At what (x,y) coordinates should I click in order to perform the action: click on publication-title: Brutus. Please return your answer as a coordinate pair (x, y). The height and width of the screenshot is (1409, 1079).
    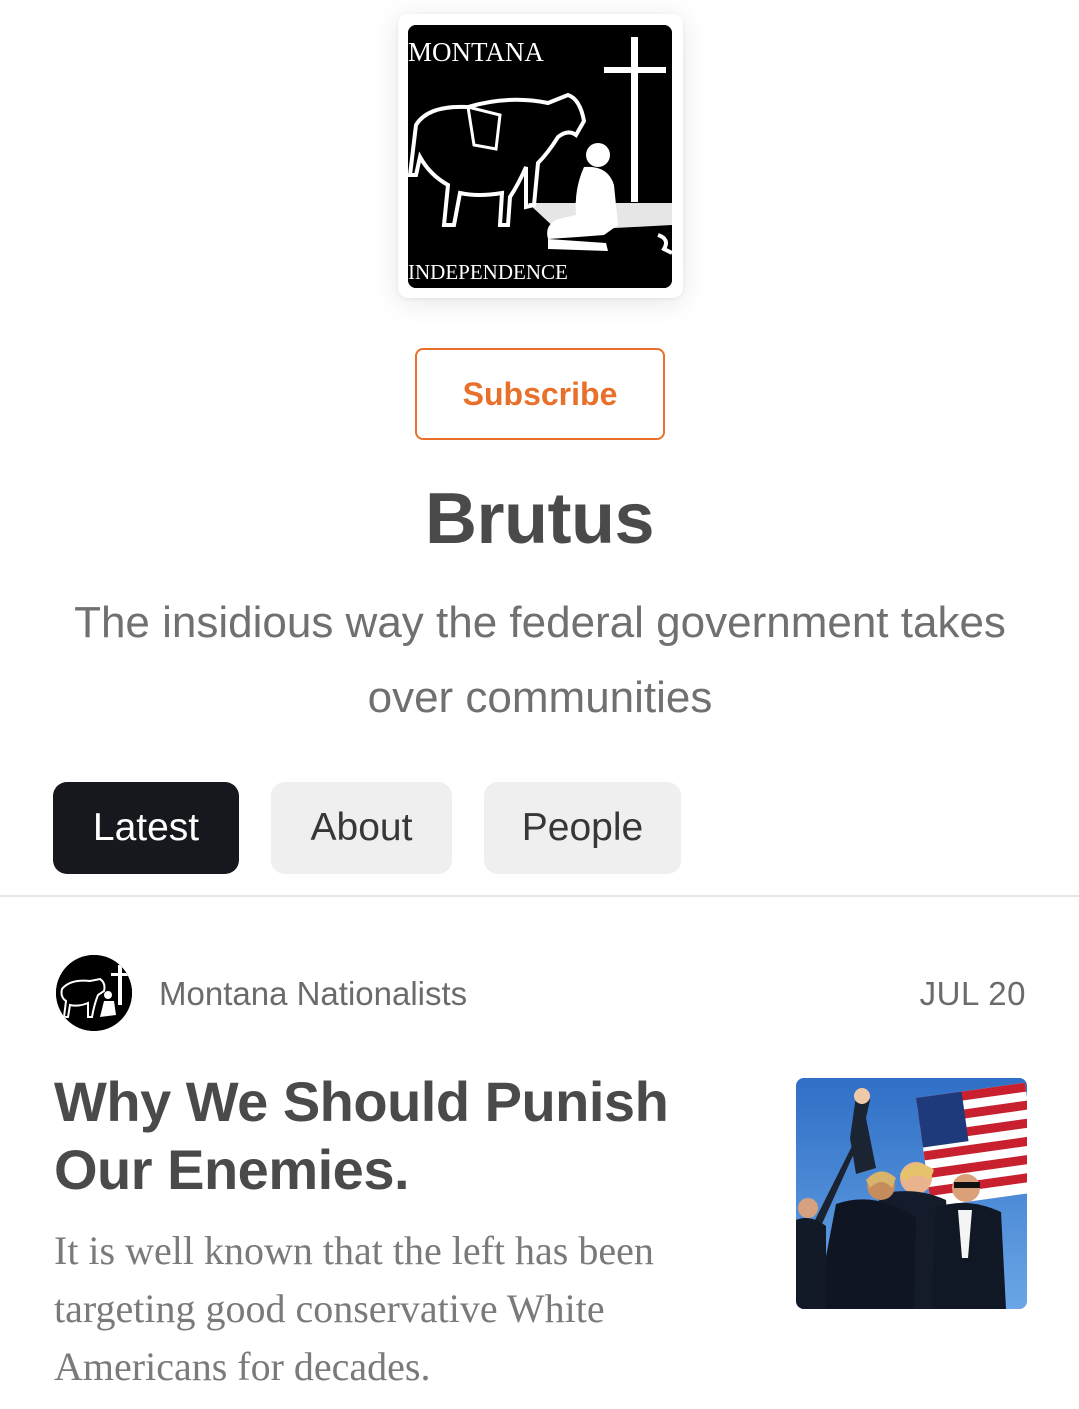
    Looking at the image, I should click on (540, 519).